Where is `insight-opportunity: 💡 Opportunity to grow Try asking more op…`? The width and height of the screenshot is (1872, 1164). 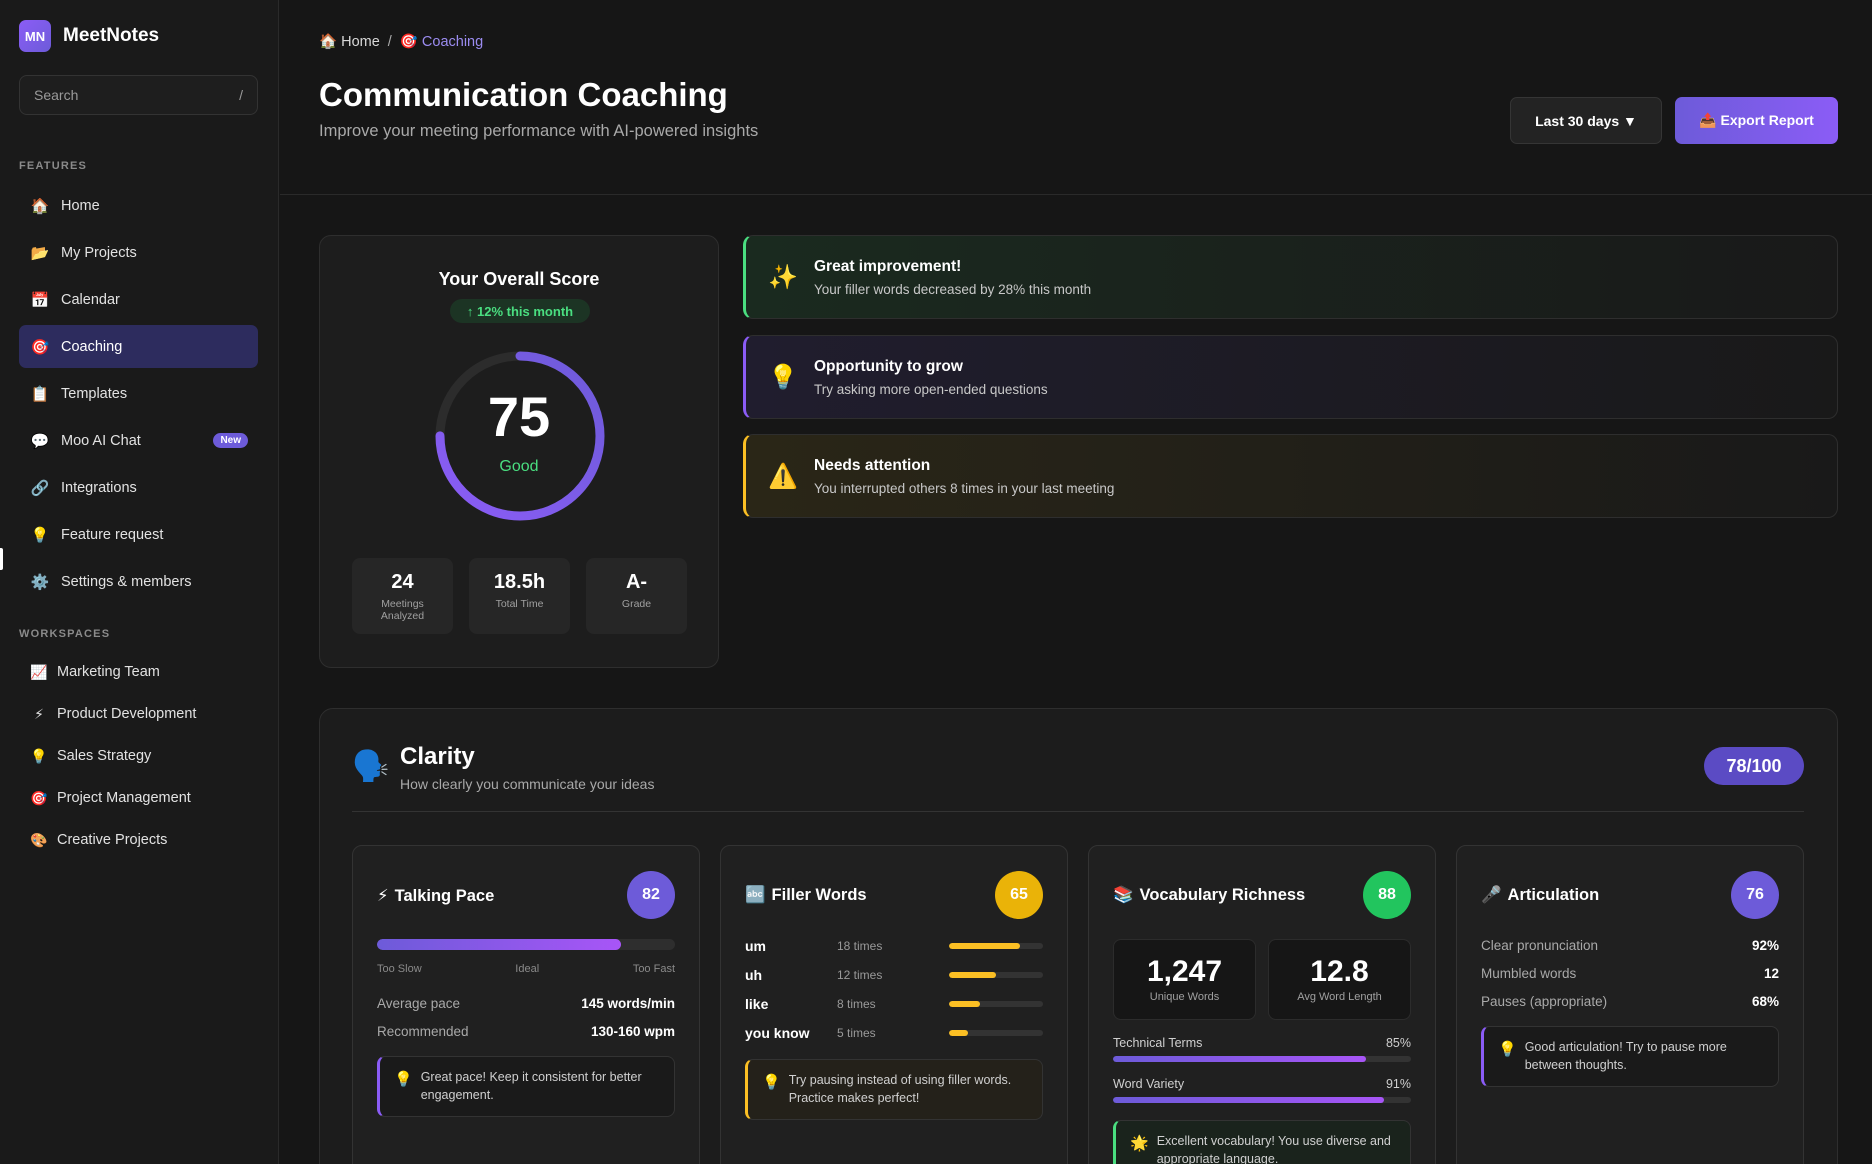
insight-opportunity: 💡 Opportunity to grow Try asking more op… is located at coordinates (1290, 377).